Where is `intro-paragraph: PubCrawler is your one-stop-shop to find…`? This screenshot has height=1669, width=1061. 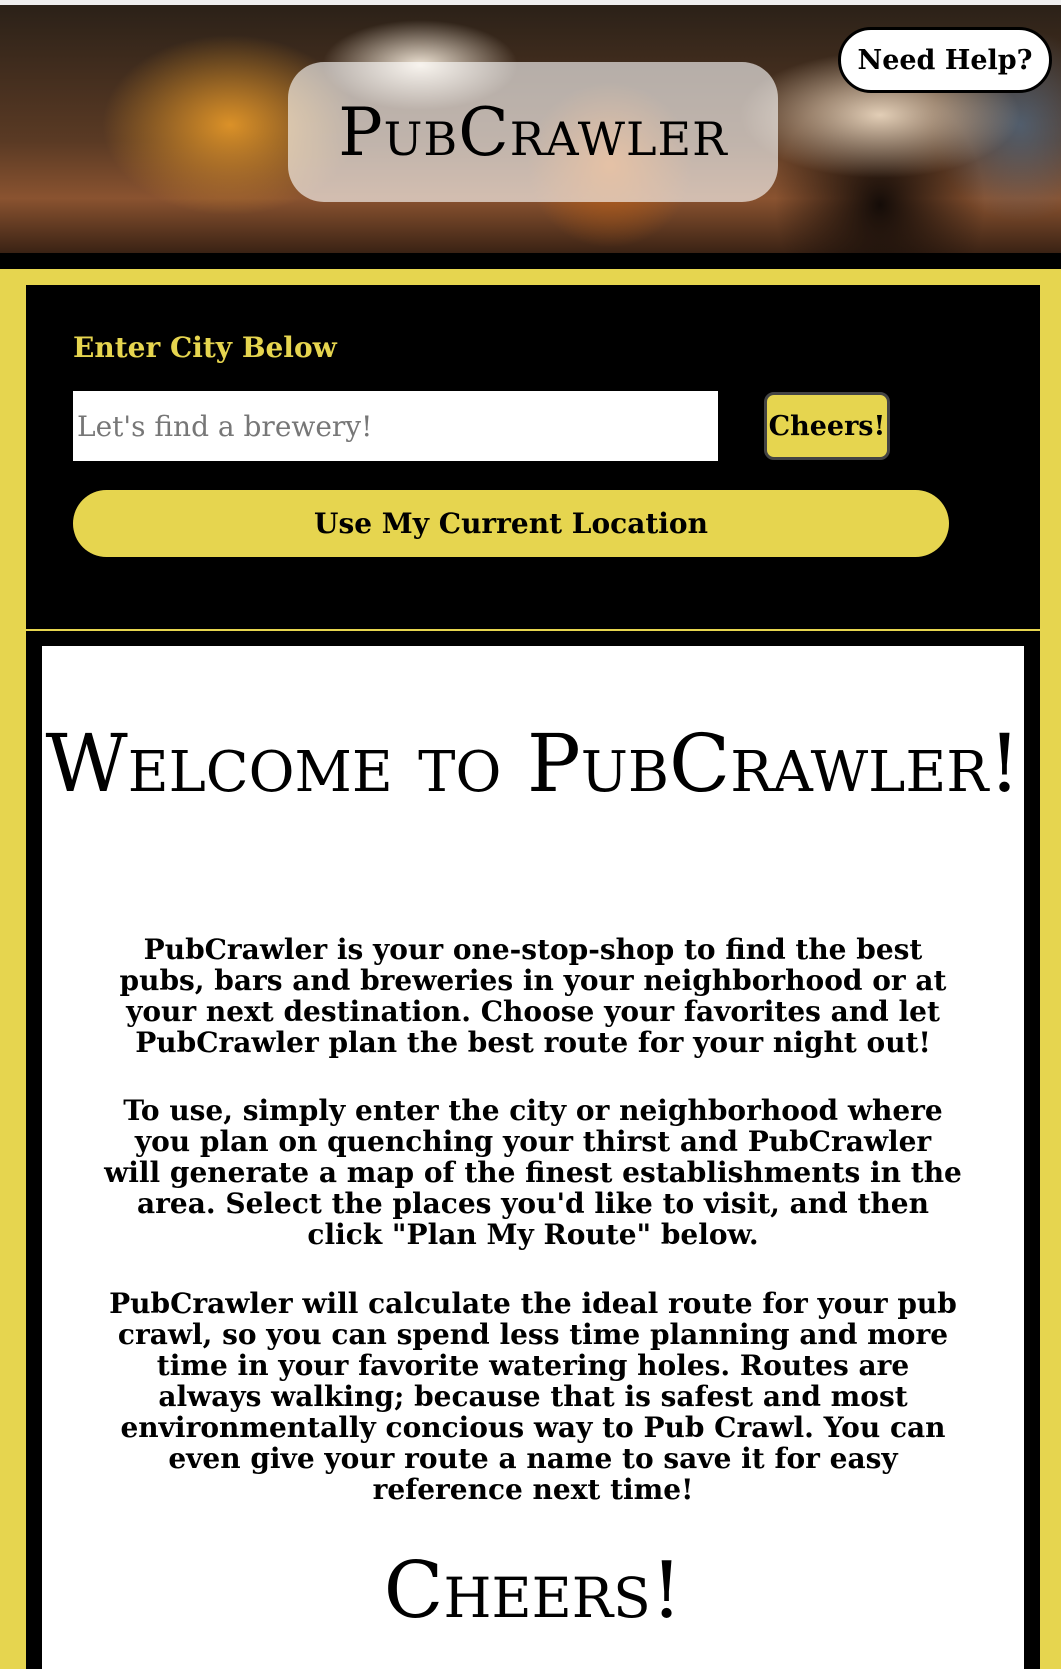
intro-paragraph: PubCrawler is your one-stop-shop to find… is located at coordinates (533, 996).